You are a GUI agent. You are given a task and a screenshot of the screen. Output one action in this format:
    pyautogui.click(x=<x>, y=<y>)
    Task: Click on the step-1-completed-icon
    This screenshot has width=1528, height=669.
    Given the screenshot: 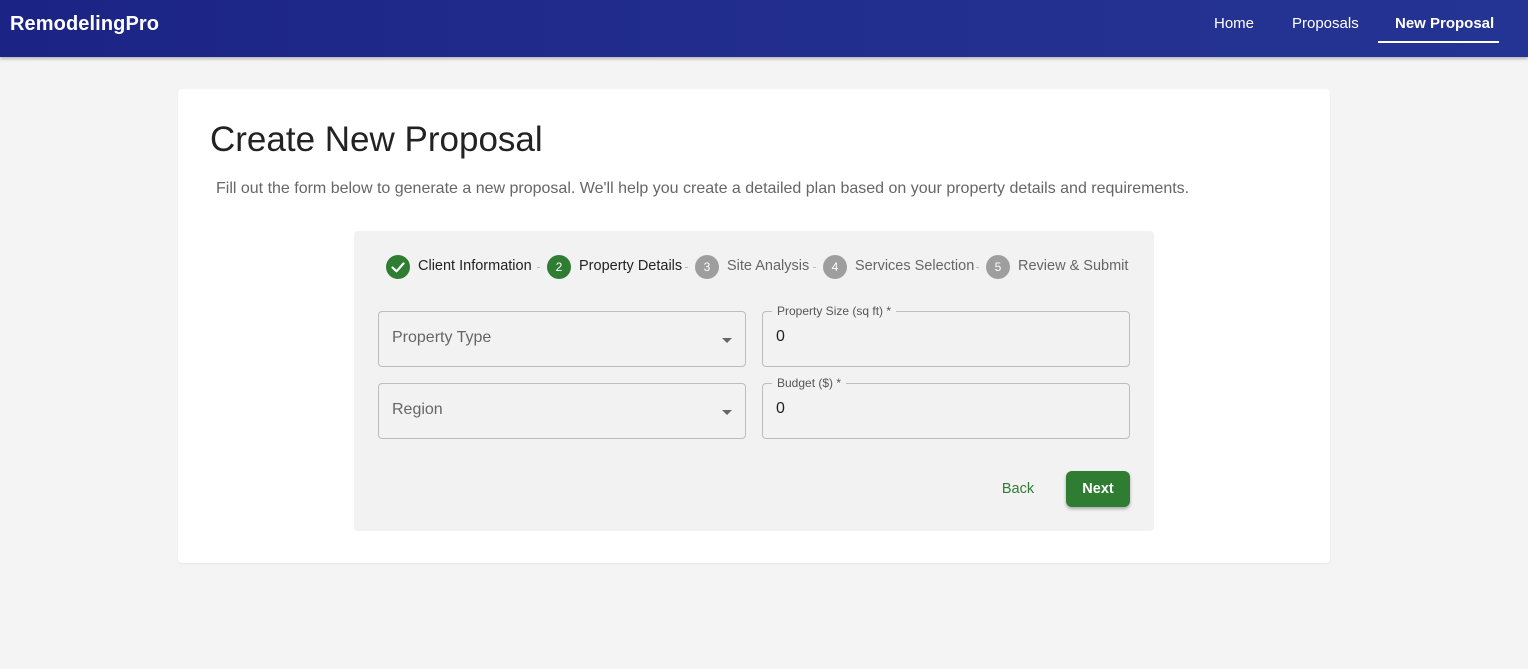 What is the action you would take?
    pyautogui.click(x=398, y=267)
    